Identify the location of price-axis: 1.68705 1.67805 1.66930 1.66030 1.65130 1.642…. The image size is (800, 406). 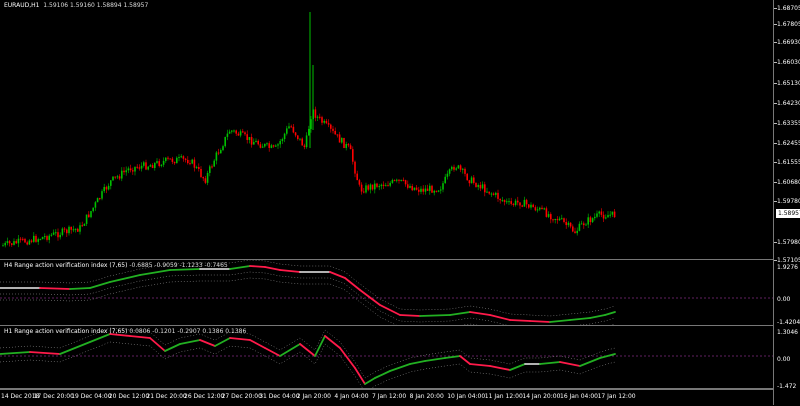
(786, 202).